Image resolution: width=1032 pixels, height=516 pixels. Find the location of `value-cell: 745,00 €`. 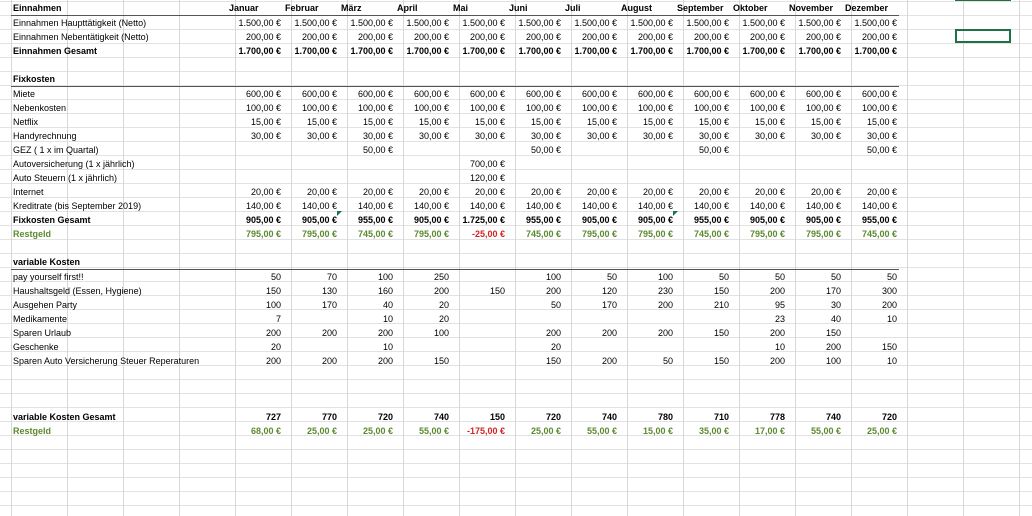

value-cell: 745,00 € is located at coordinates (367, 234).